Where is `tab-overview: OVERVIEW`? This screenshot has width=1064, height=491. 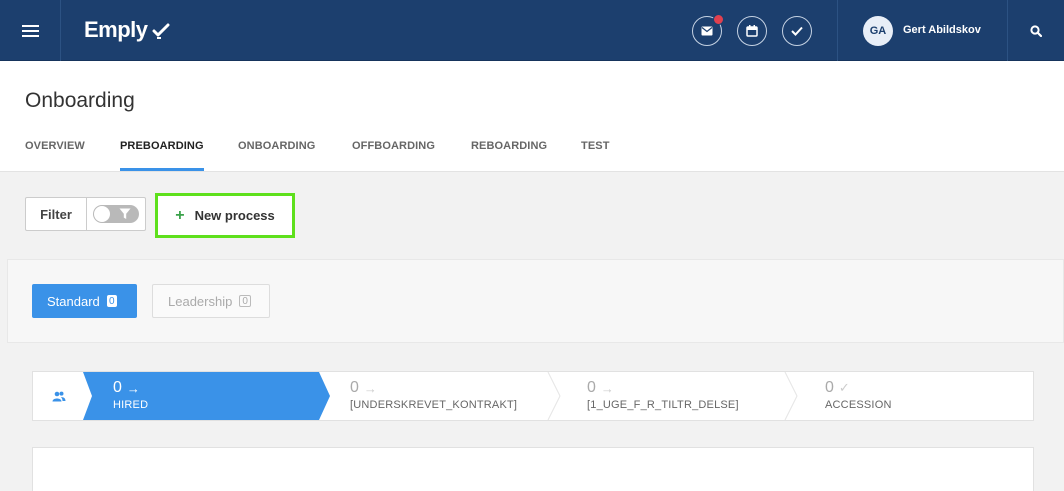 tab-overview: OVERVIEW is located at coordinates (55, 146).